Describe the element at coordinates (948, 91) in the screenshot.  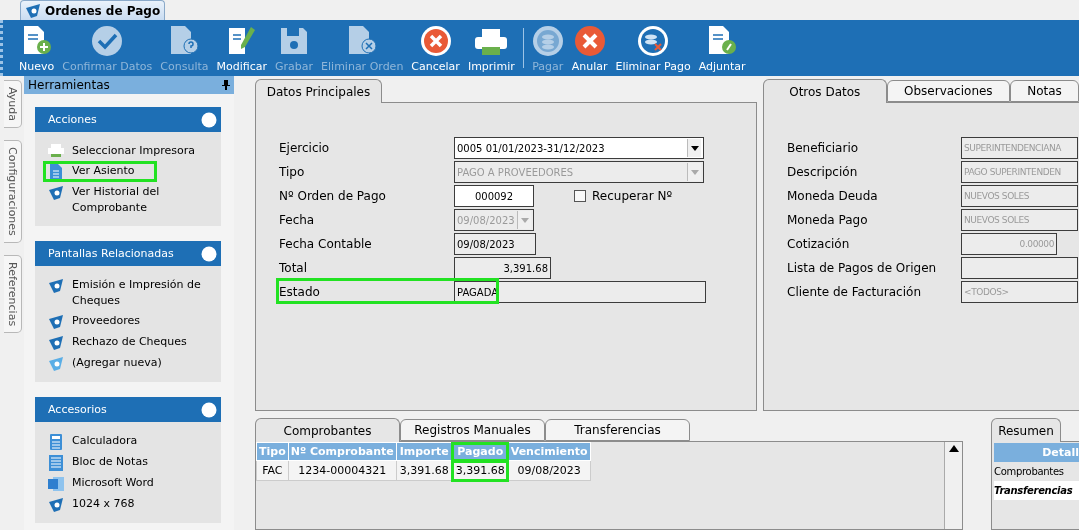
I see `tab: Observaciones` at that location.